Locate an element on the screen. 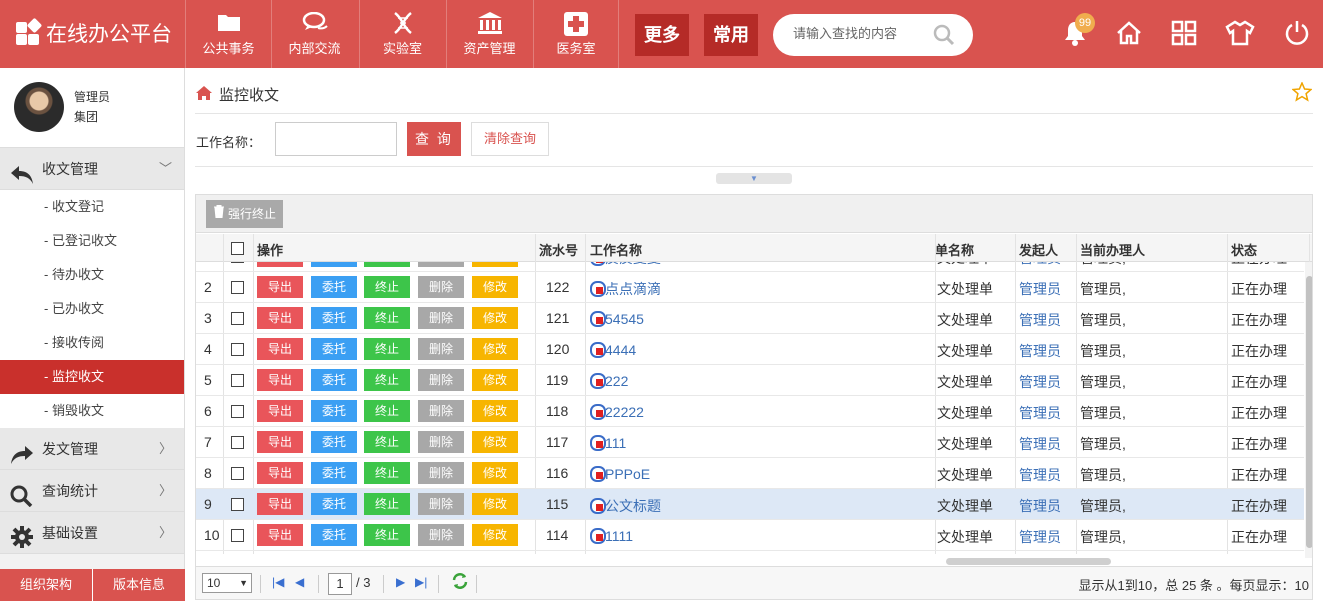  version-info-button: 版本信息 is located at coordinates (139, 585).